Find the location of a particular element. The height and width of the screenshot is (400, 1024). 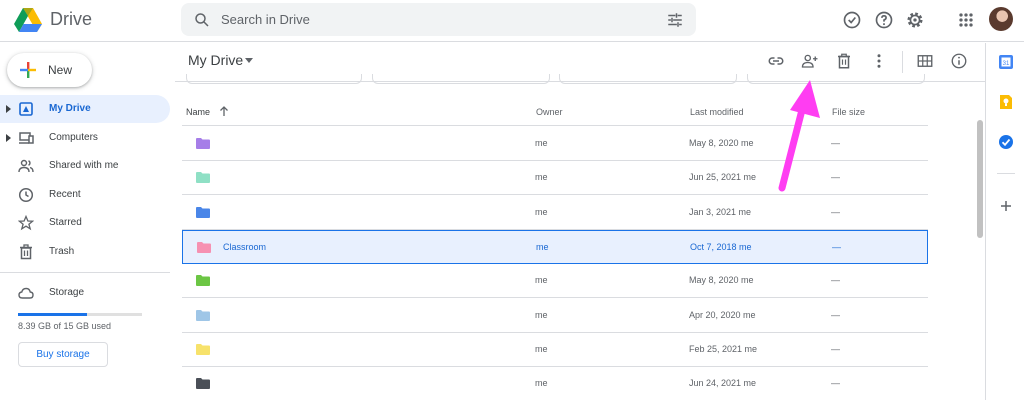

sidebar-item-trash: Trash is located at coordinates (85, 252).